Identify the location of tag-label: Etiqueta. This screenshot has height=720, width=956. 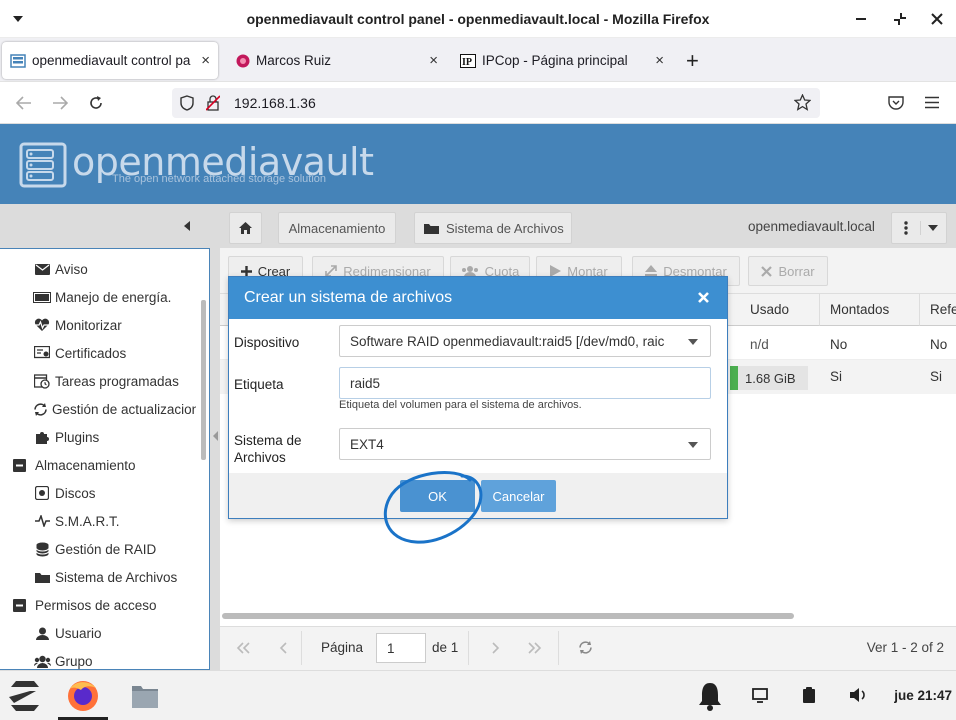
(259, 384).